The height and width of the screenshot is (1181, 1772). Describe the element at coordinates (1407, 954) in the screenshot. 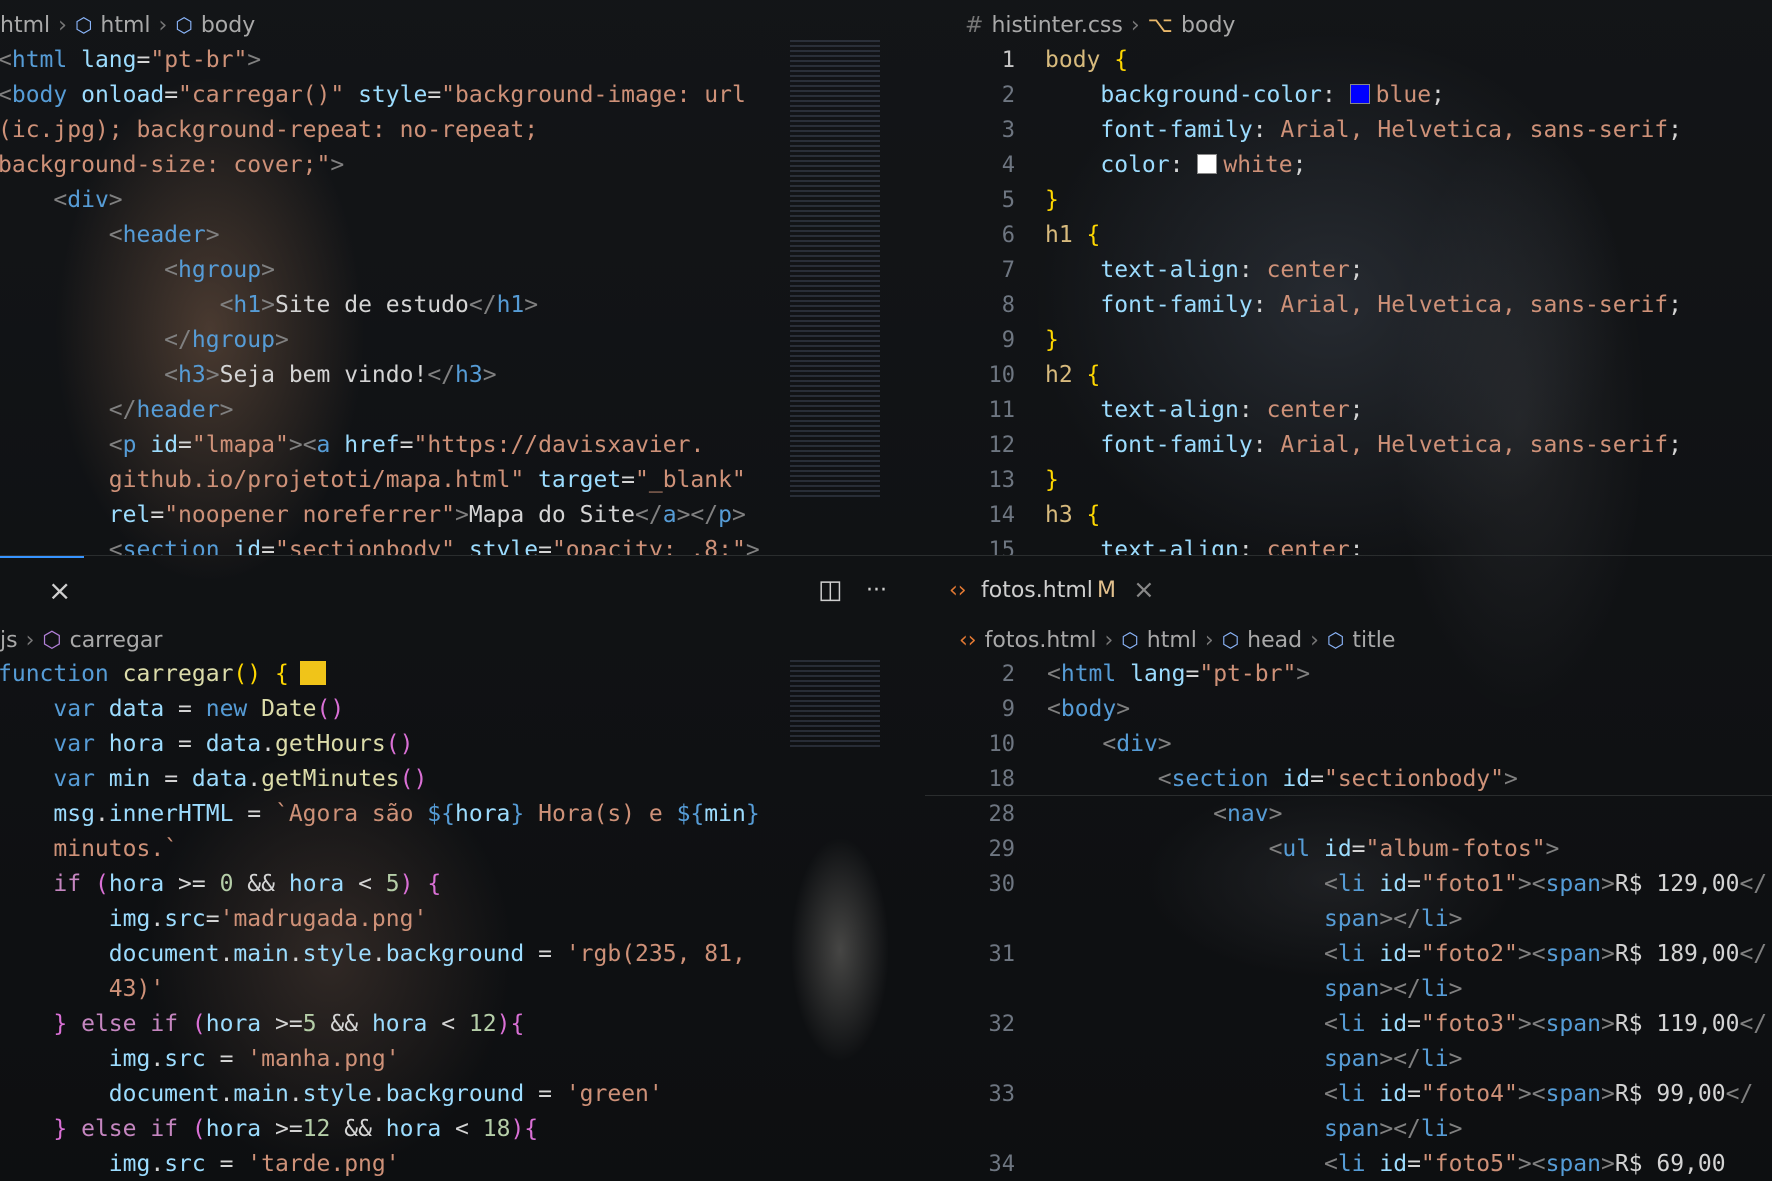

I see `code-line: <li id="foto2"><span>R$ 189,00</` at that location.